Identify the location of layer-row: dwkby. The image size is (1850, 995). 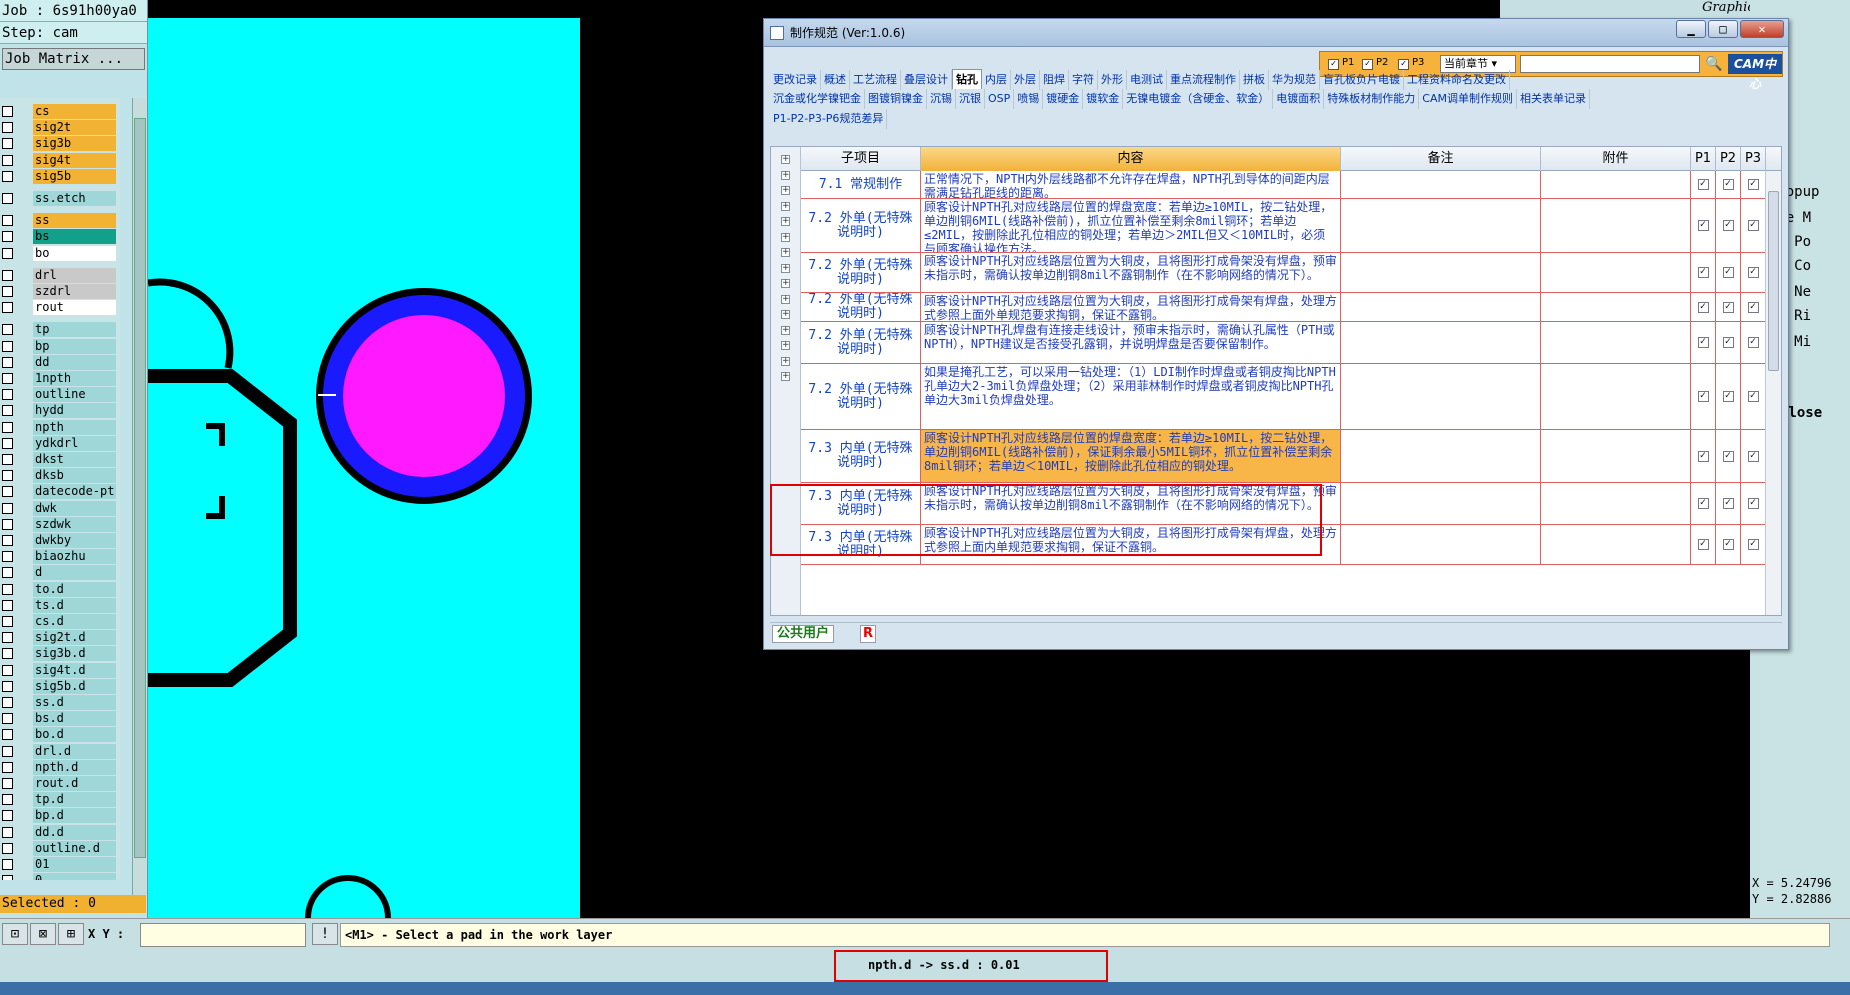
(58, 540).